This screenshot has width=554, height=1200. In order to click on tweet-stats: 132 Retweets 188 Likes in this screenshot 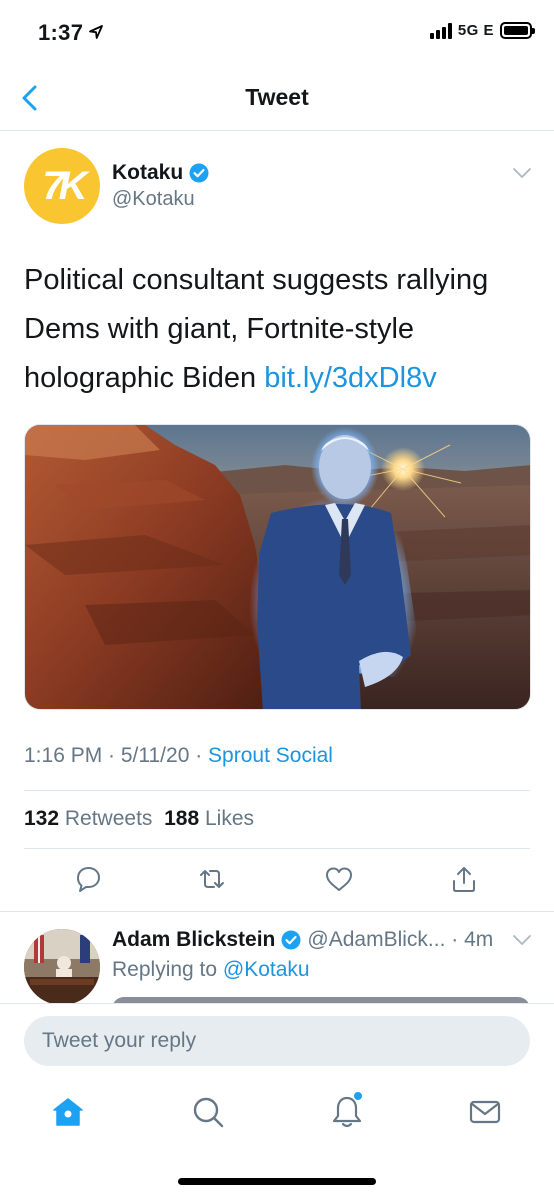, I will do `click(139, 819)`.